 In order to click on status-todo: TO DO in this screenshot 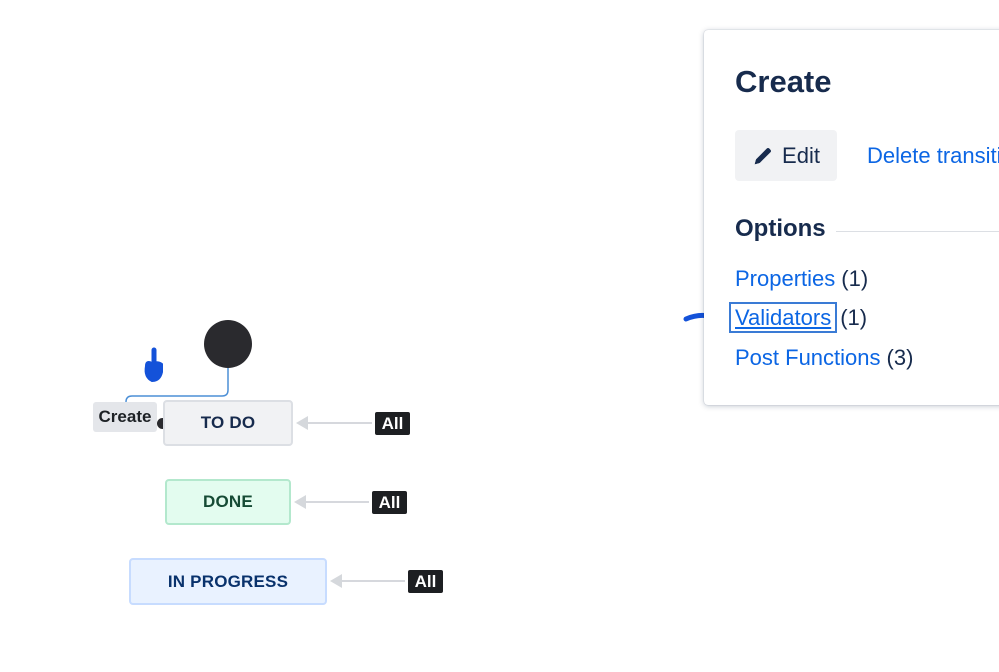, I will do `click(228, 423)`.